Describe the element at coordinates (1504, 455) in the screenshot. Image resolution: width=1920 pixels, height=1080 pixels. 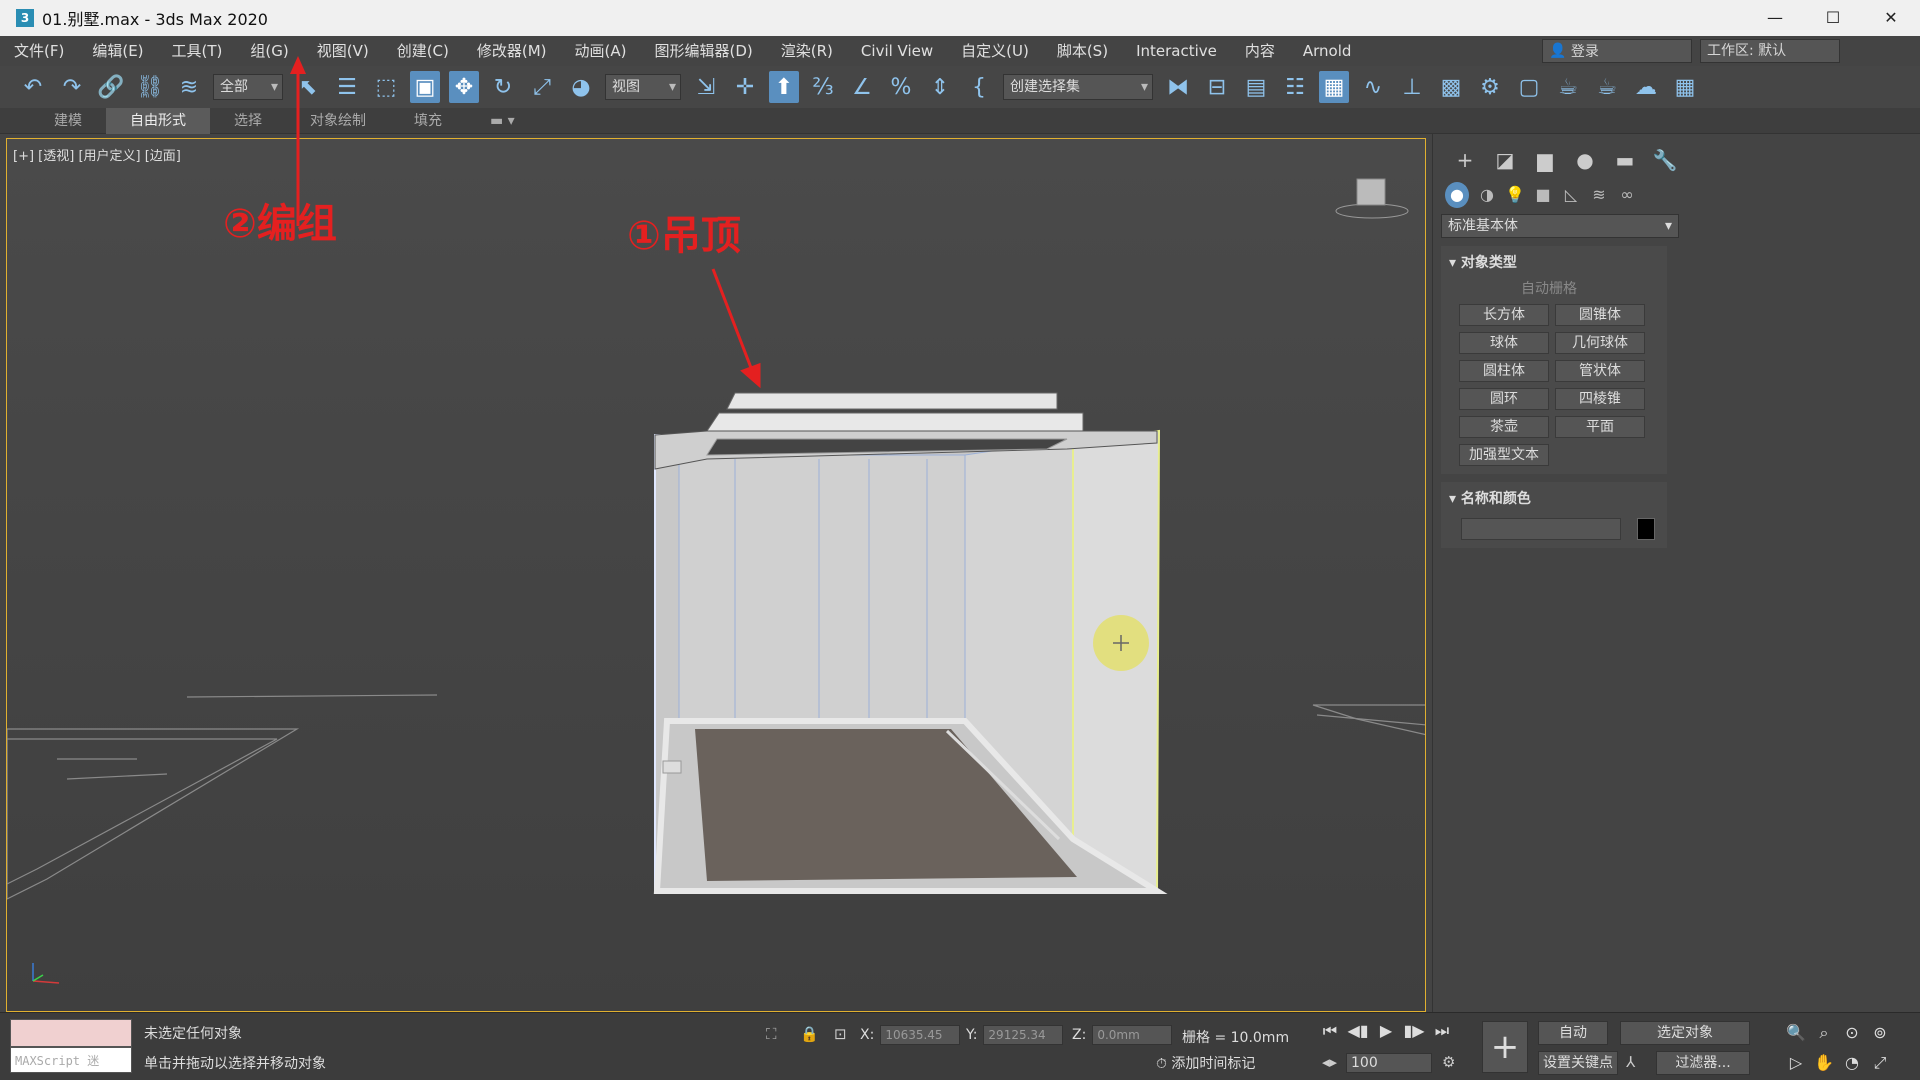
I see `textplus-button: 加强型文本` at that location.